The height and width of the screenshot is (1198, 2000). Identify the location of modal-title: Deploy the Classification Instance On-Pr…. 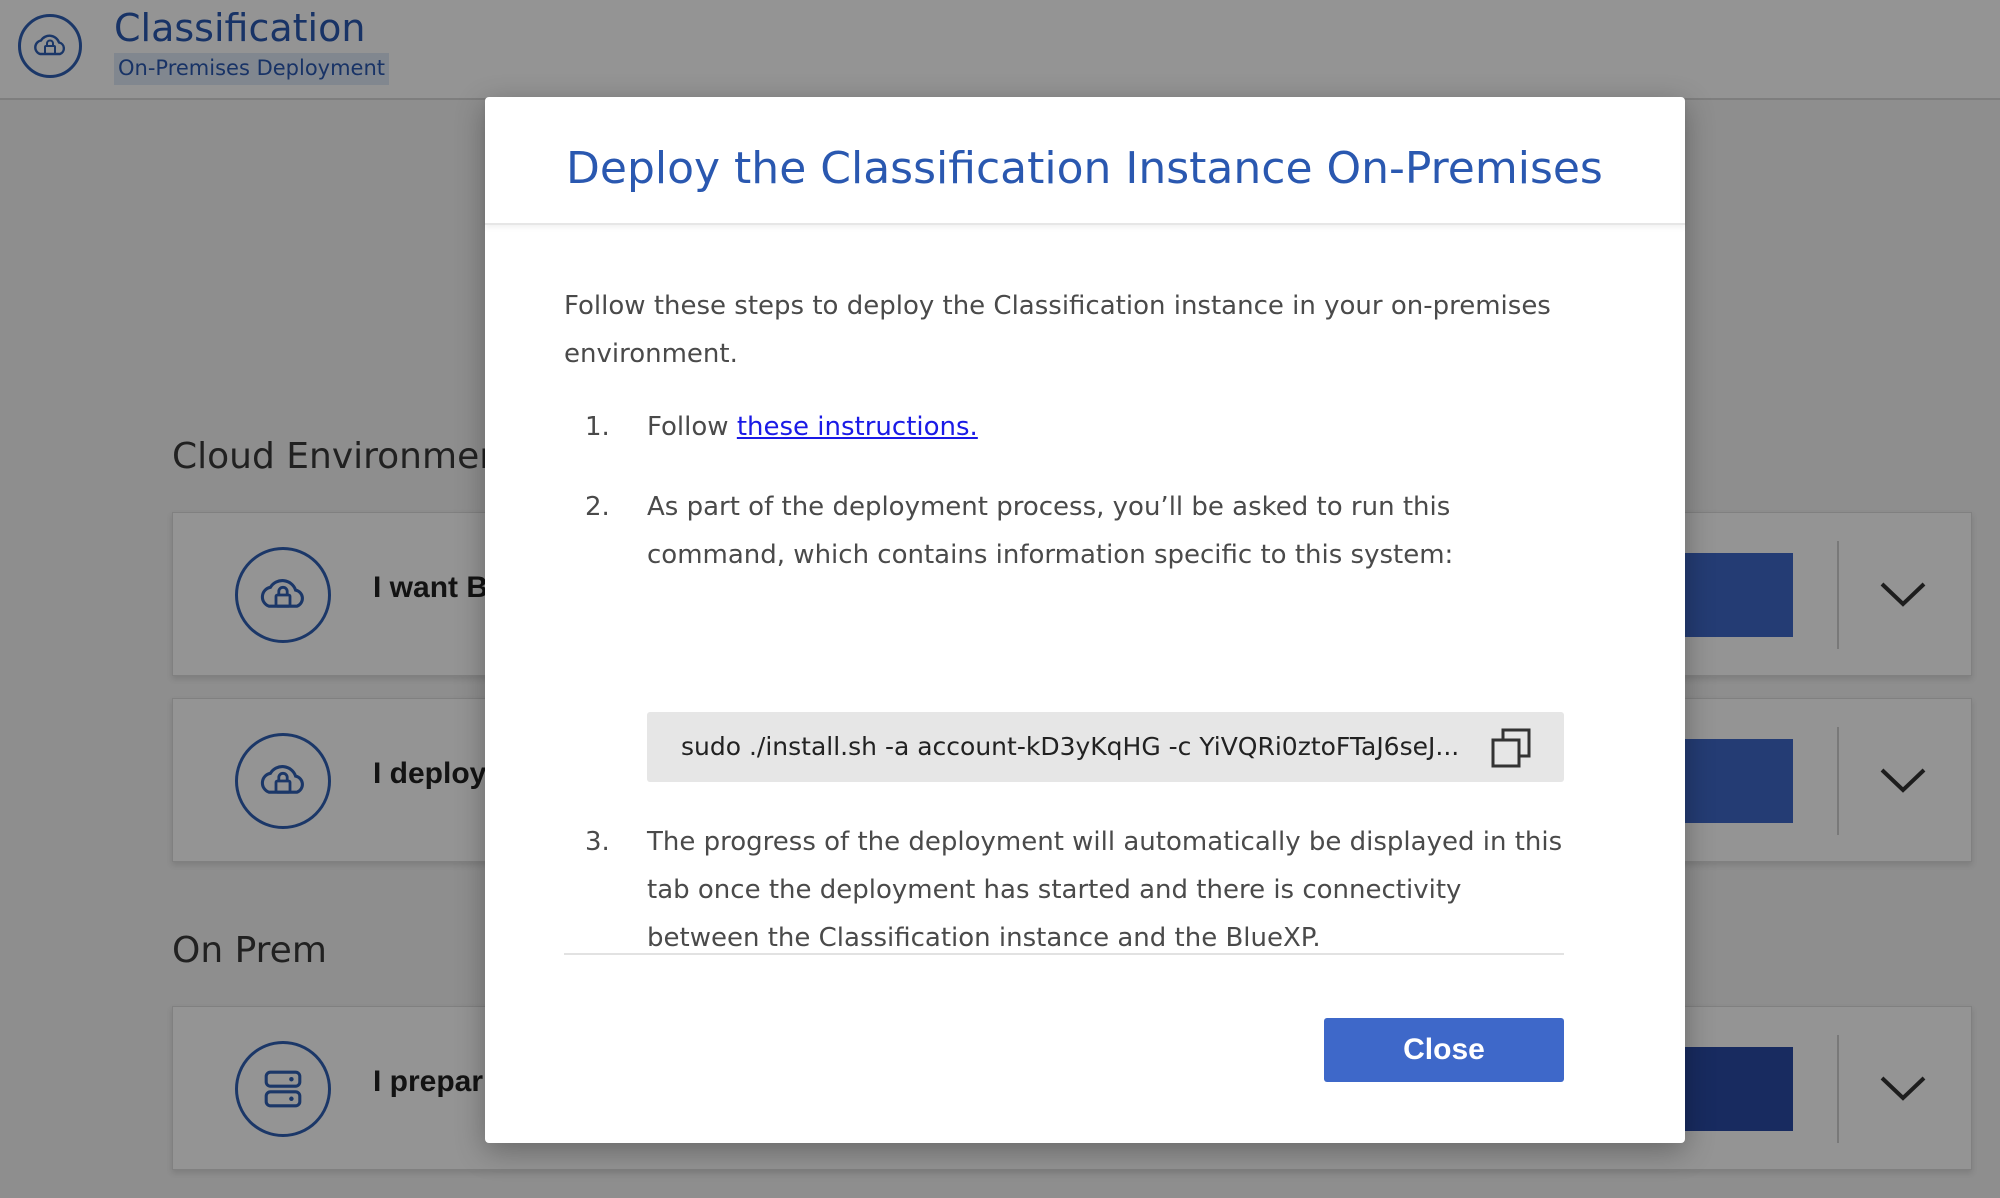
(1084, 168).